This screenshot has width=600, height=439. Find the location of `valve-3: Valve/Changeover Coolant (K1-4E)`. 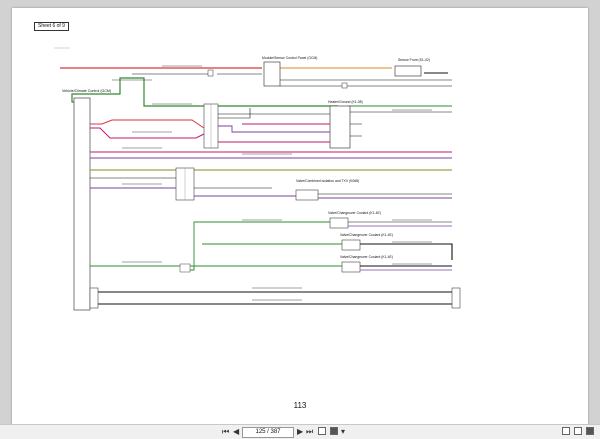

valve-3: Valve/Changeover Coolant (K1-4E) is located at coordinates (271, 264).